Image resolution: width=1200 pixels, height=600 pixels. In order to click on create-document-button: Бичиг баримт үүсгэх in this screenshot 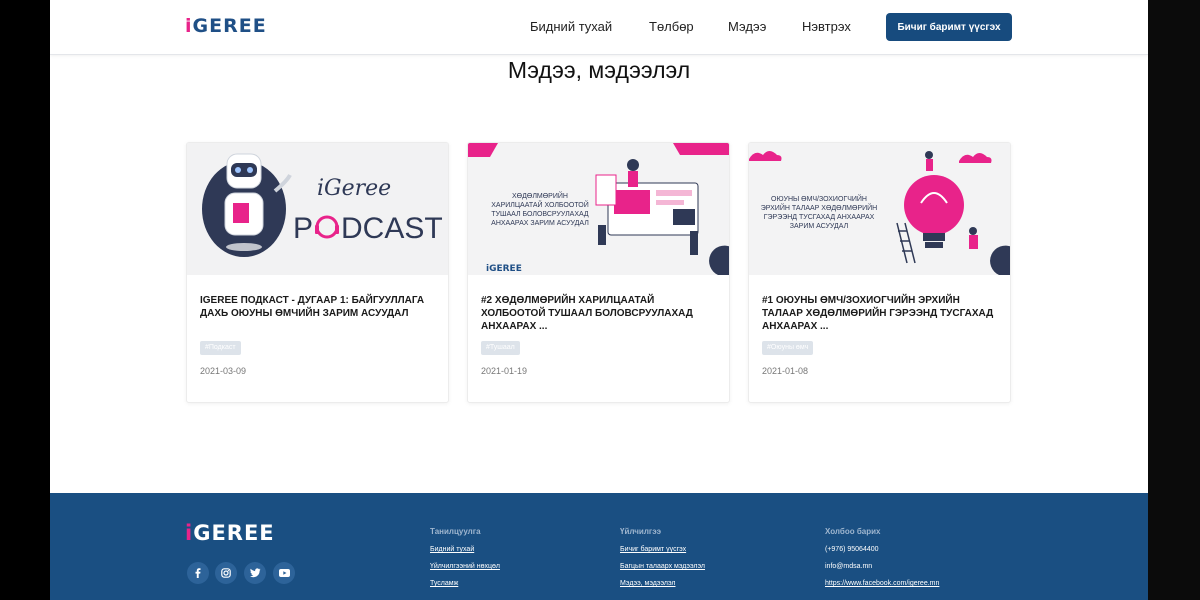, I will do `click(949, 27)`.